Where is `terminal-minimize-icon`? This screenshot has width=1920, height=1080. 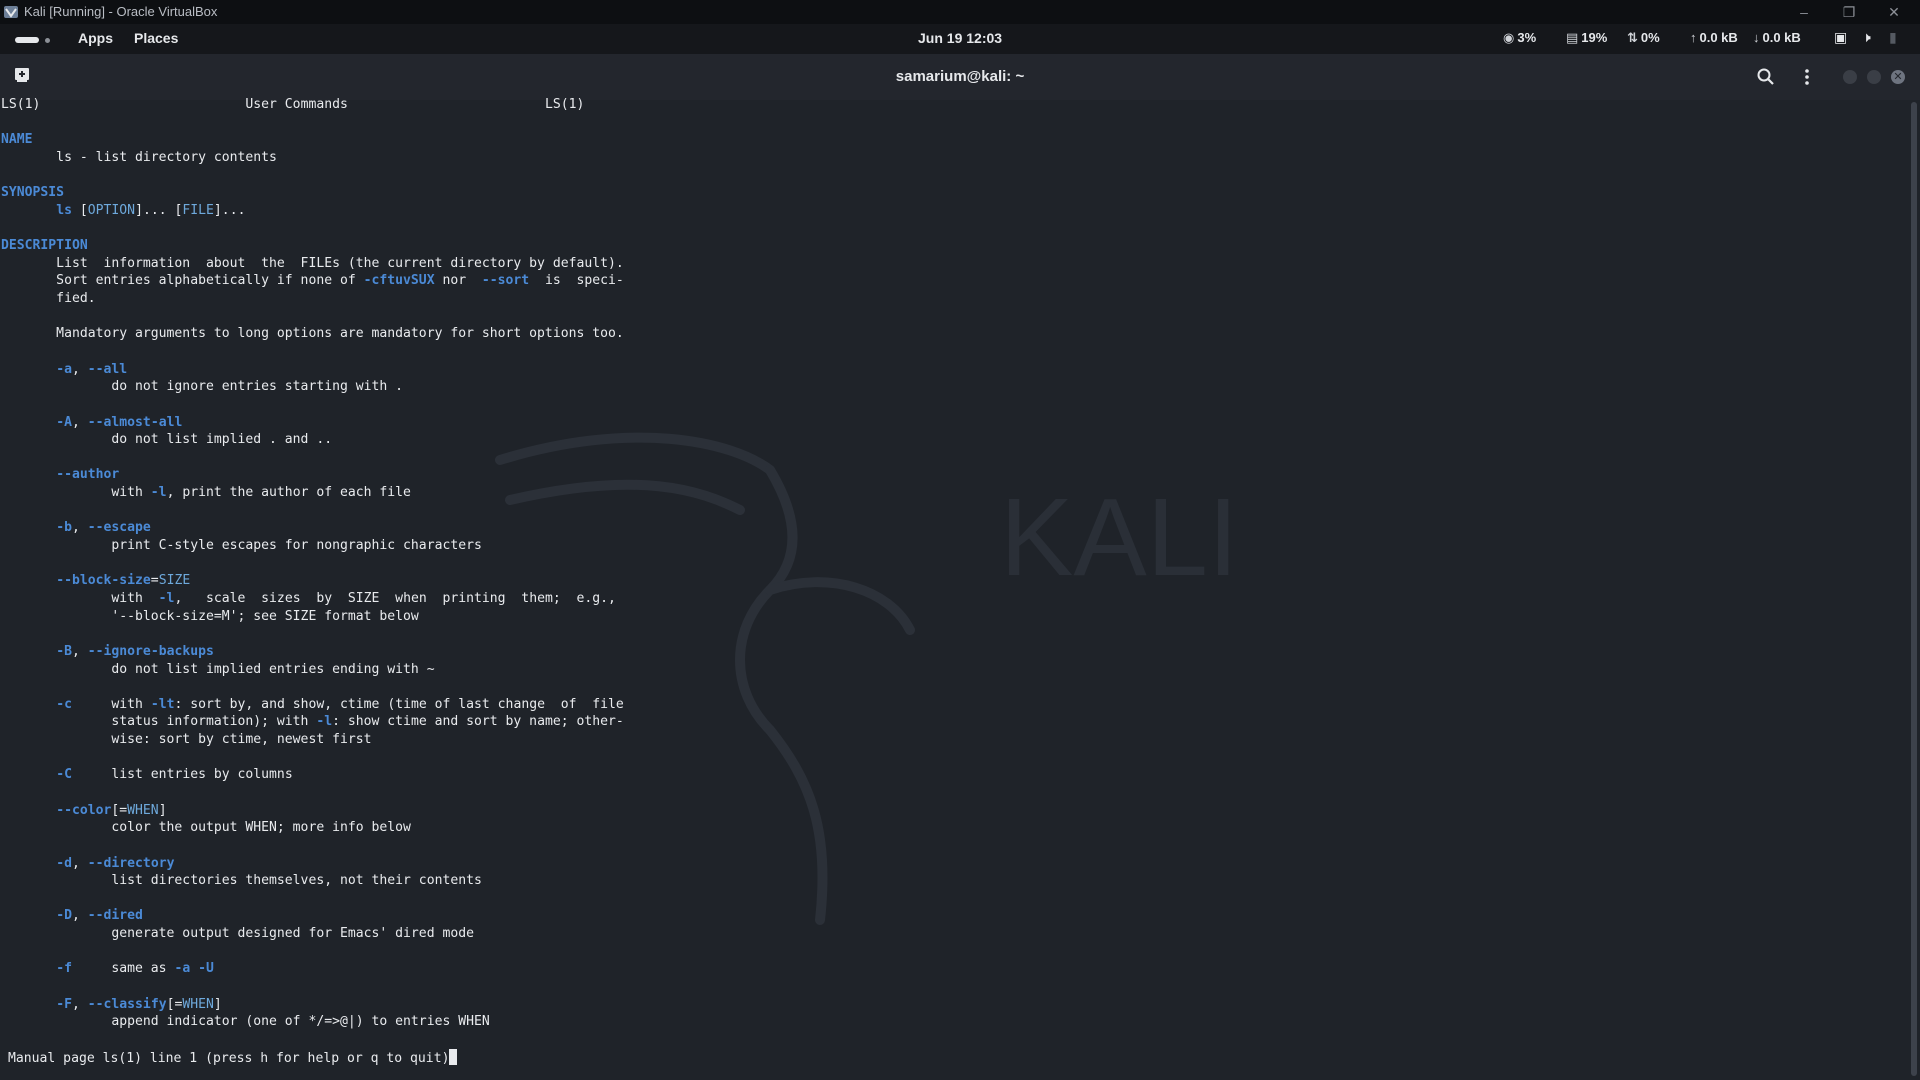
terminal-minimize-icon is located at coordinates (1850, 77).